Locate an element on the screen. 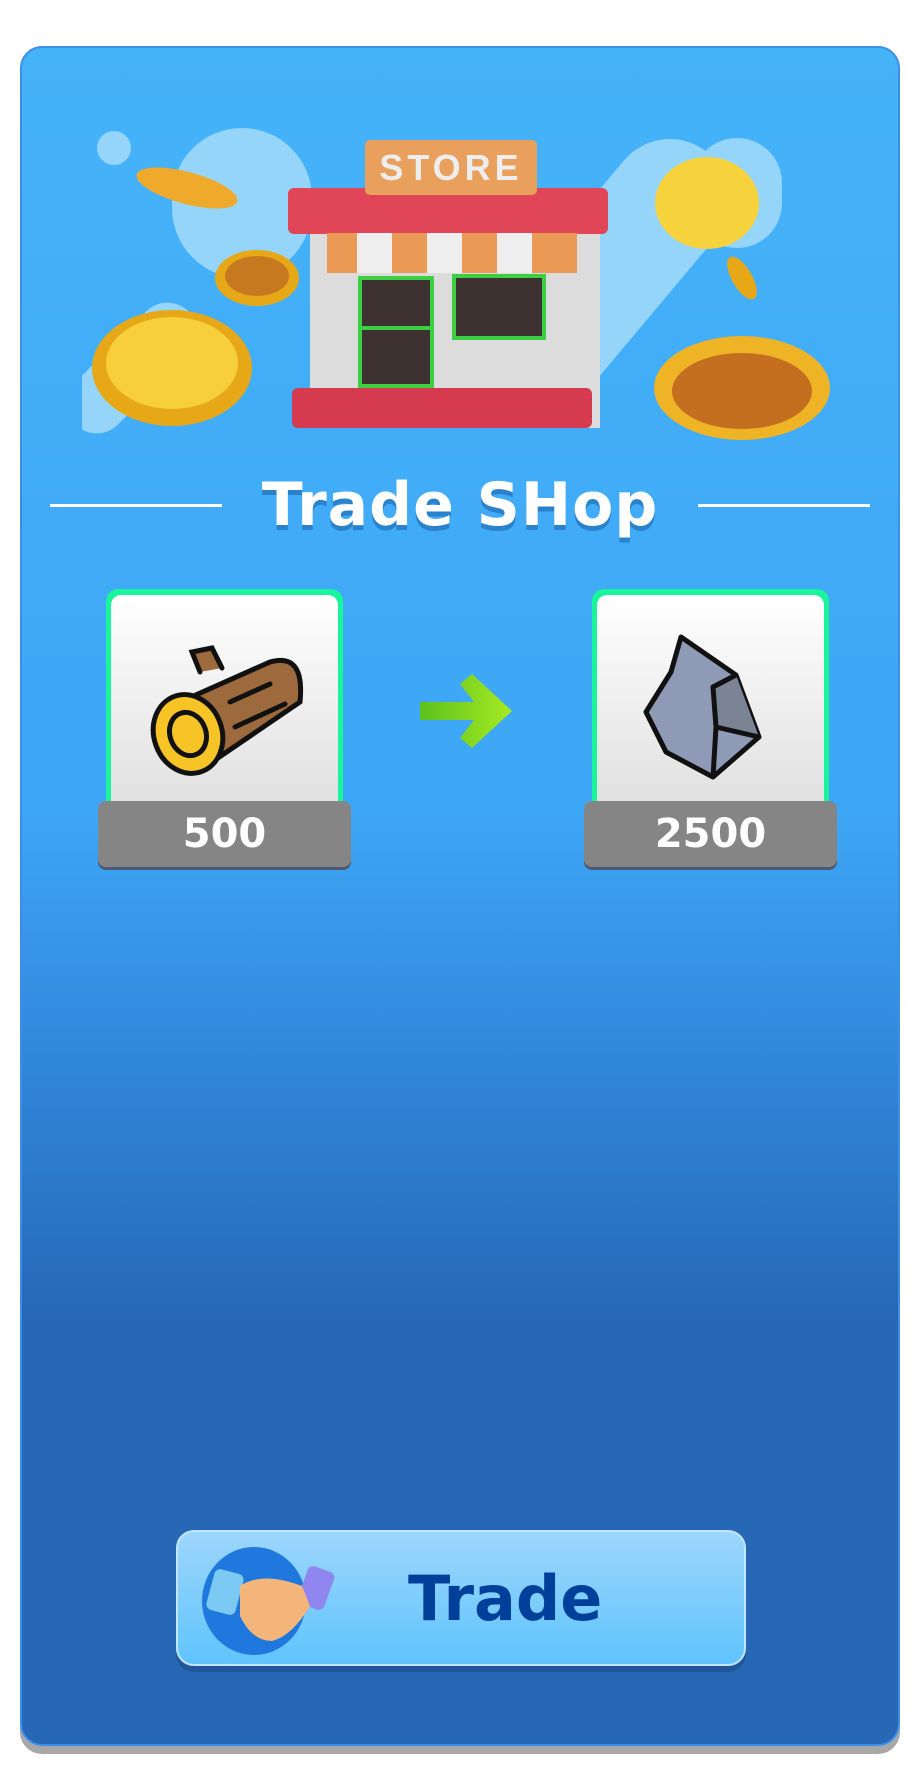 The height and width of the screenshot is (1771, 909). give-item-slot: 500 is located at coordinates (224, 728).